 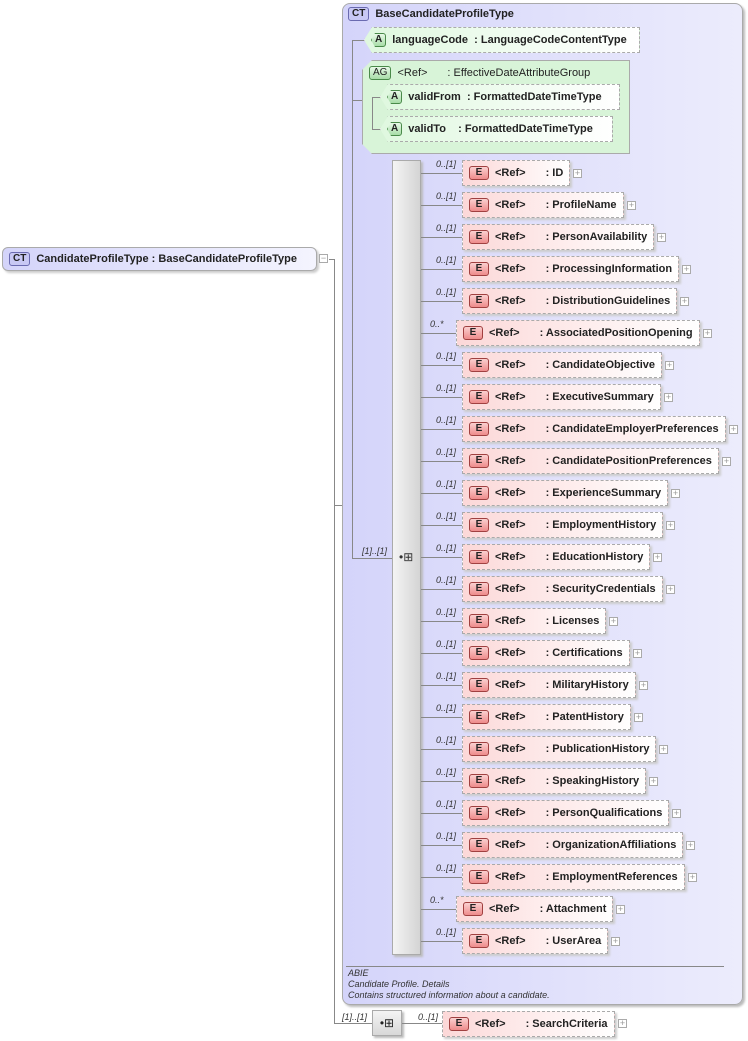 What do you see at coordinates (590, 461) in the screenshot?
I see `element-box: E <Ref>: CandidatePositionPreferences` at bounding box center [590, 461].